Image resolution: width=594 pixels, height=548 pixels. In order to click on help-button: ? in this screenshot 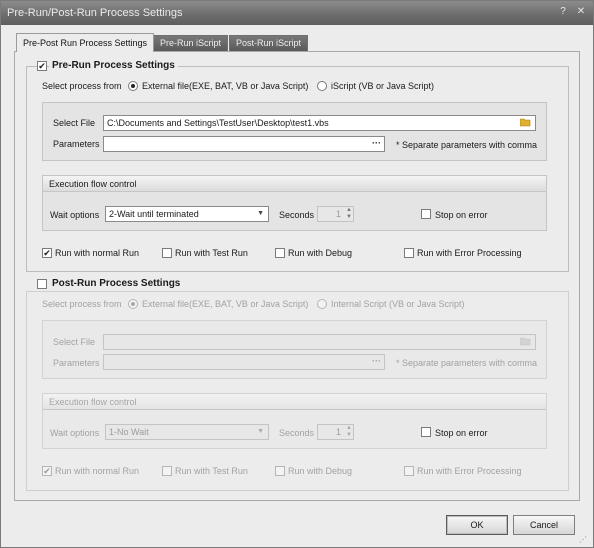, I will do `click(563, 12)`.